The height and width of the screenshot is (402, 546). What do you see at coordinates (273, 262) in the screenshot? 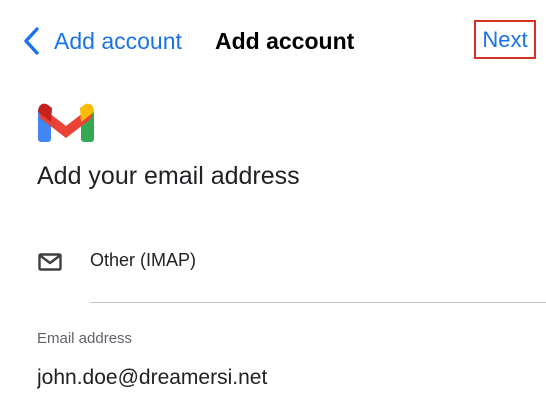
I see `account-type-row: Other (IMAP)` at bounding box center [273, 262].